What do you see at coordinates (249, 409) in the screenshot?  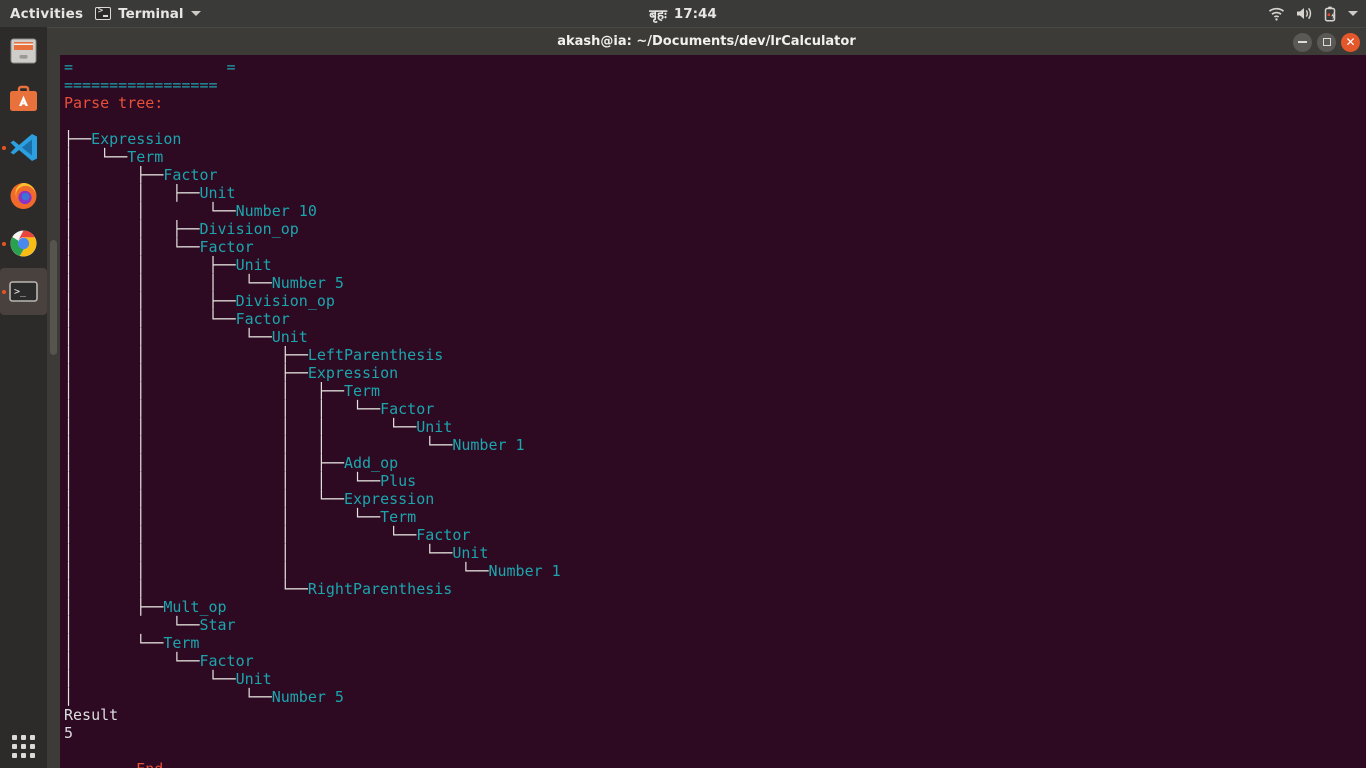 I see `parse-tree-node: │ │ │ │ └──Factor` at bounding box center [249, 409].